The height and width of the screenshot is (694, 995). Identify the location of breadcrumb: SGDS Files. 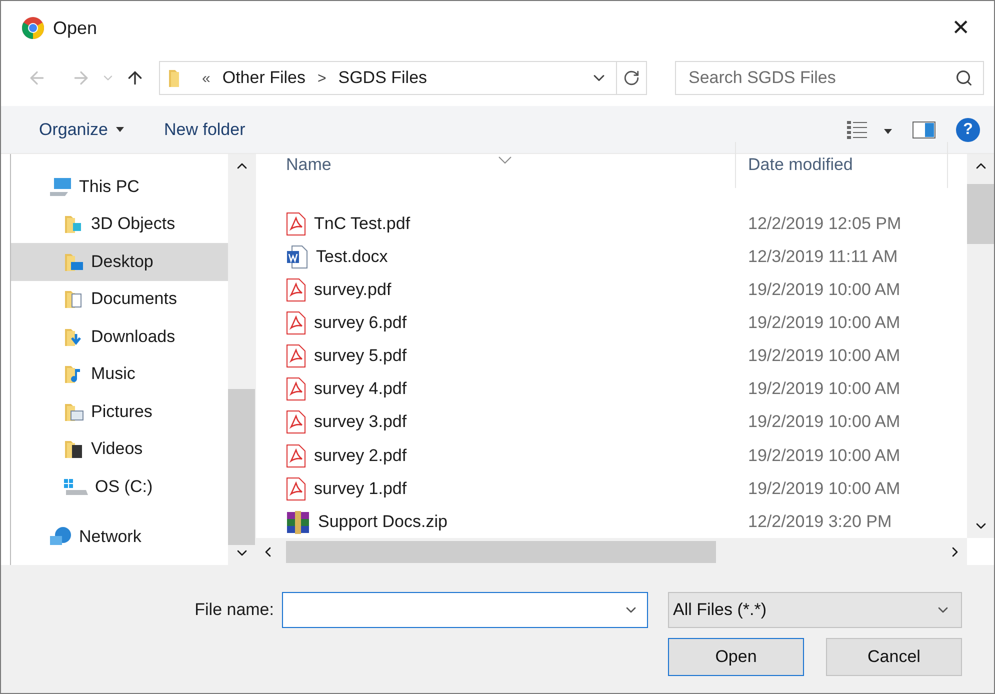
(383, 78).